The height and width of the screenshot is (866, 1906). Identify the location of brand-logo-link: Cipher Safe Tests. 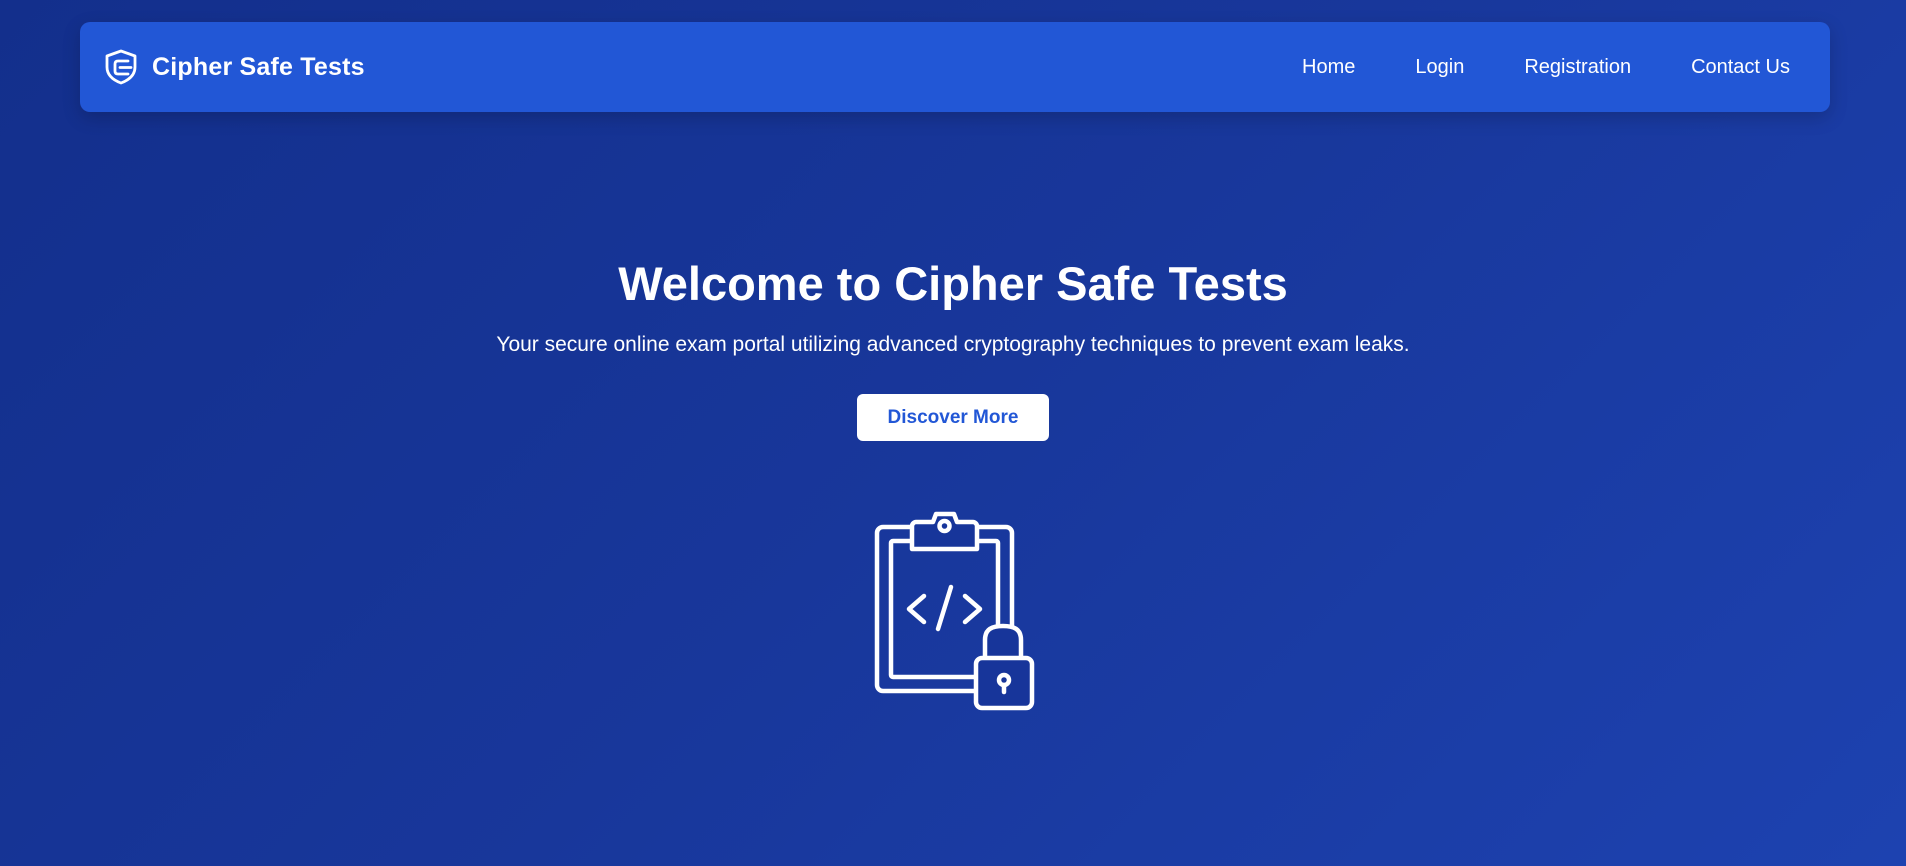
(234, 67).